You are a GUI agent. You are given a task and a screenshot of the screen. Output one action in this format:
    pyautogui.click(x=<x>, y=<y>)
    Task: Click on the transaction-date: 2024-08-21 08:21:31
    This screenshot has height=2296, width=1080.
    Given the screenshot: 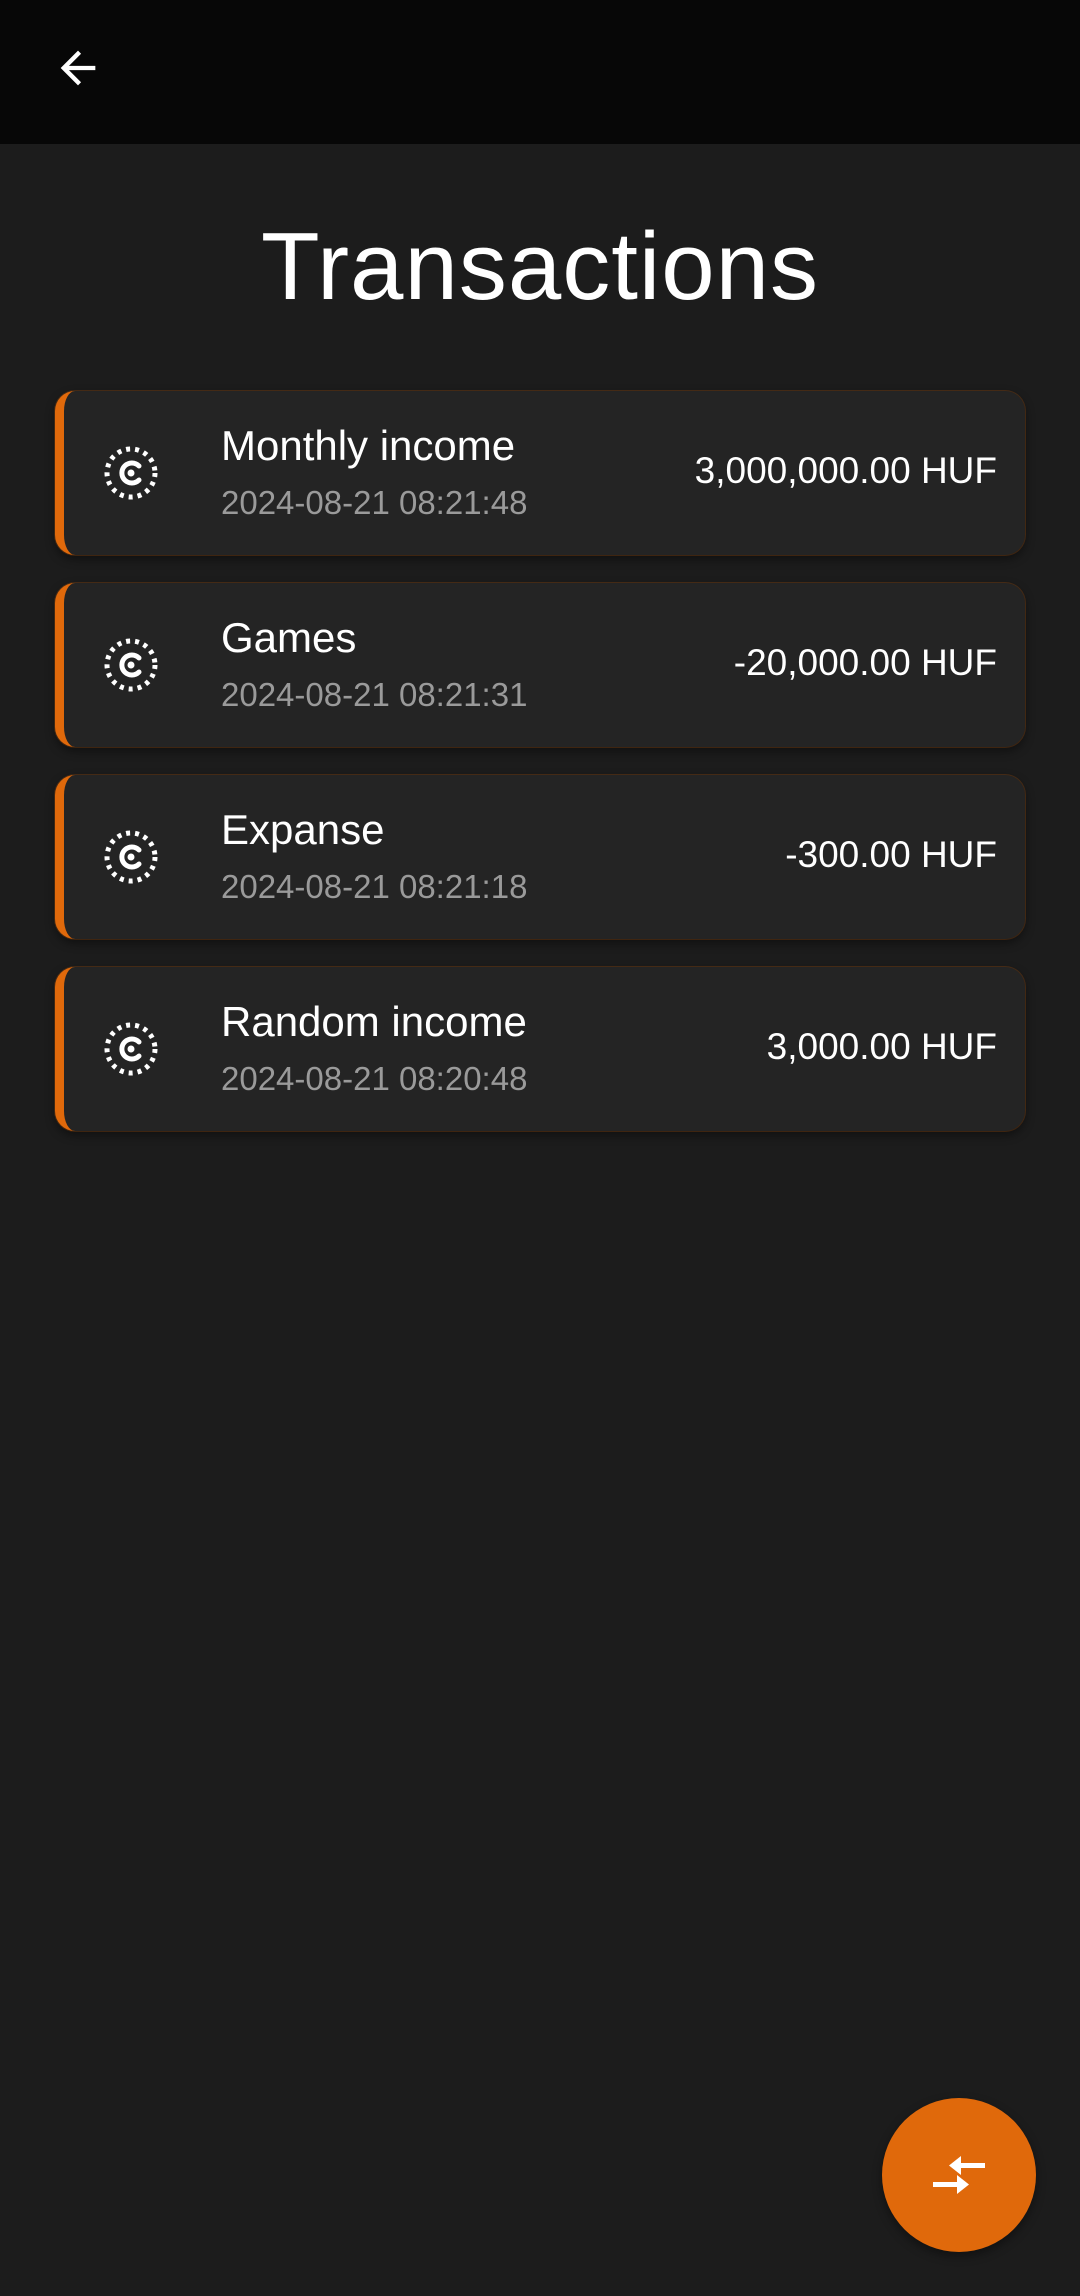 What is the action you would take?
    pyautogui.click(x=374, y=694)
    